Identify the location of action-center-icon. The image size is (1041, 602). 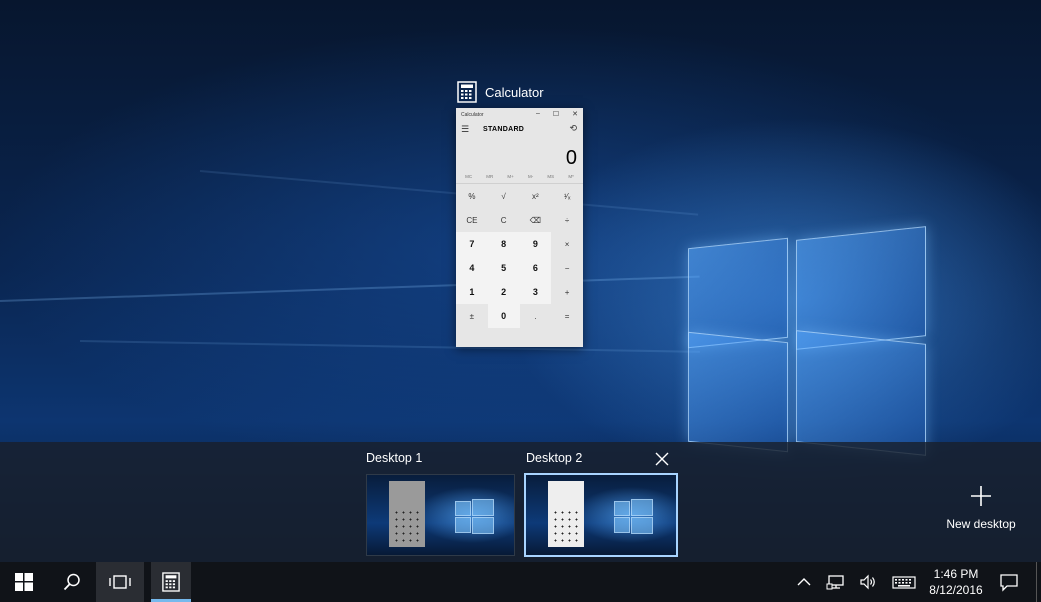
(1009, 582).